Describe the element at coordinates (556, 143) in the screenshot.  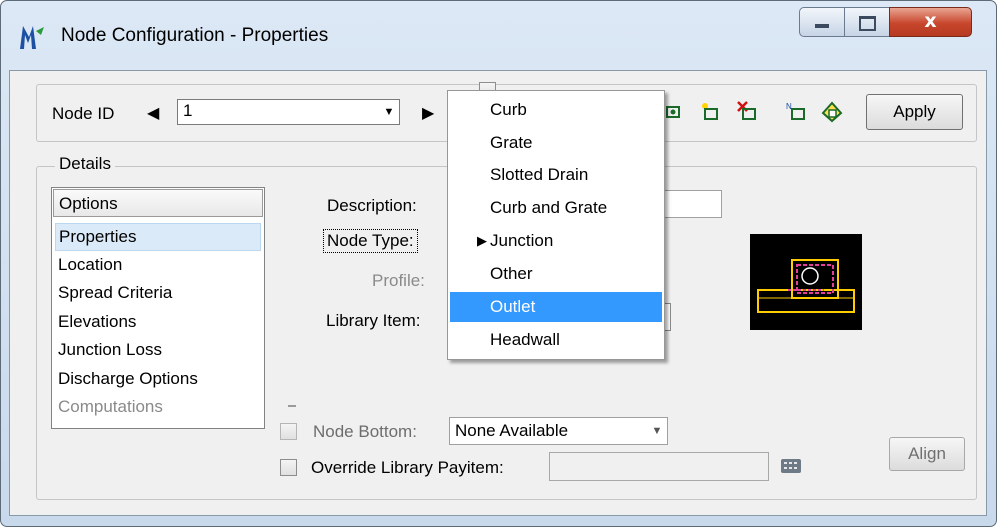
I see `menu-item-grate: Grate` at that location.